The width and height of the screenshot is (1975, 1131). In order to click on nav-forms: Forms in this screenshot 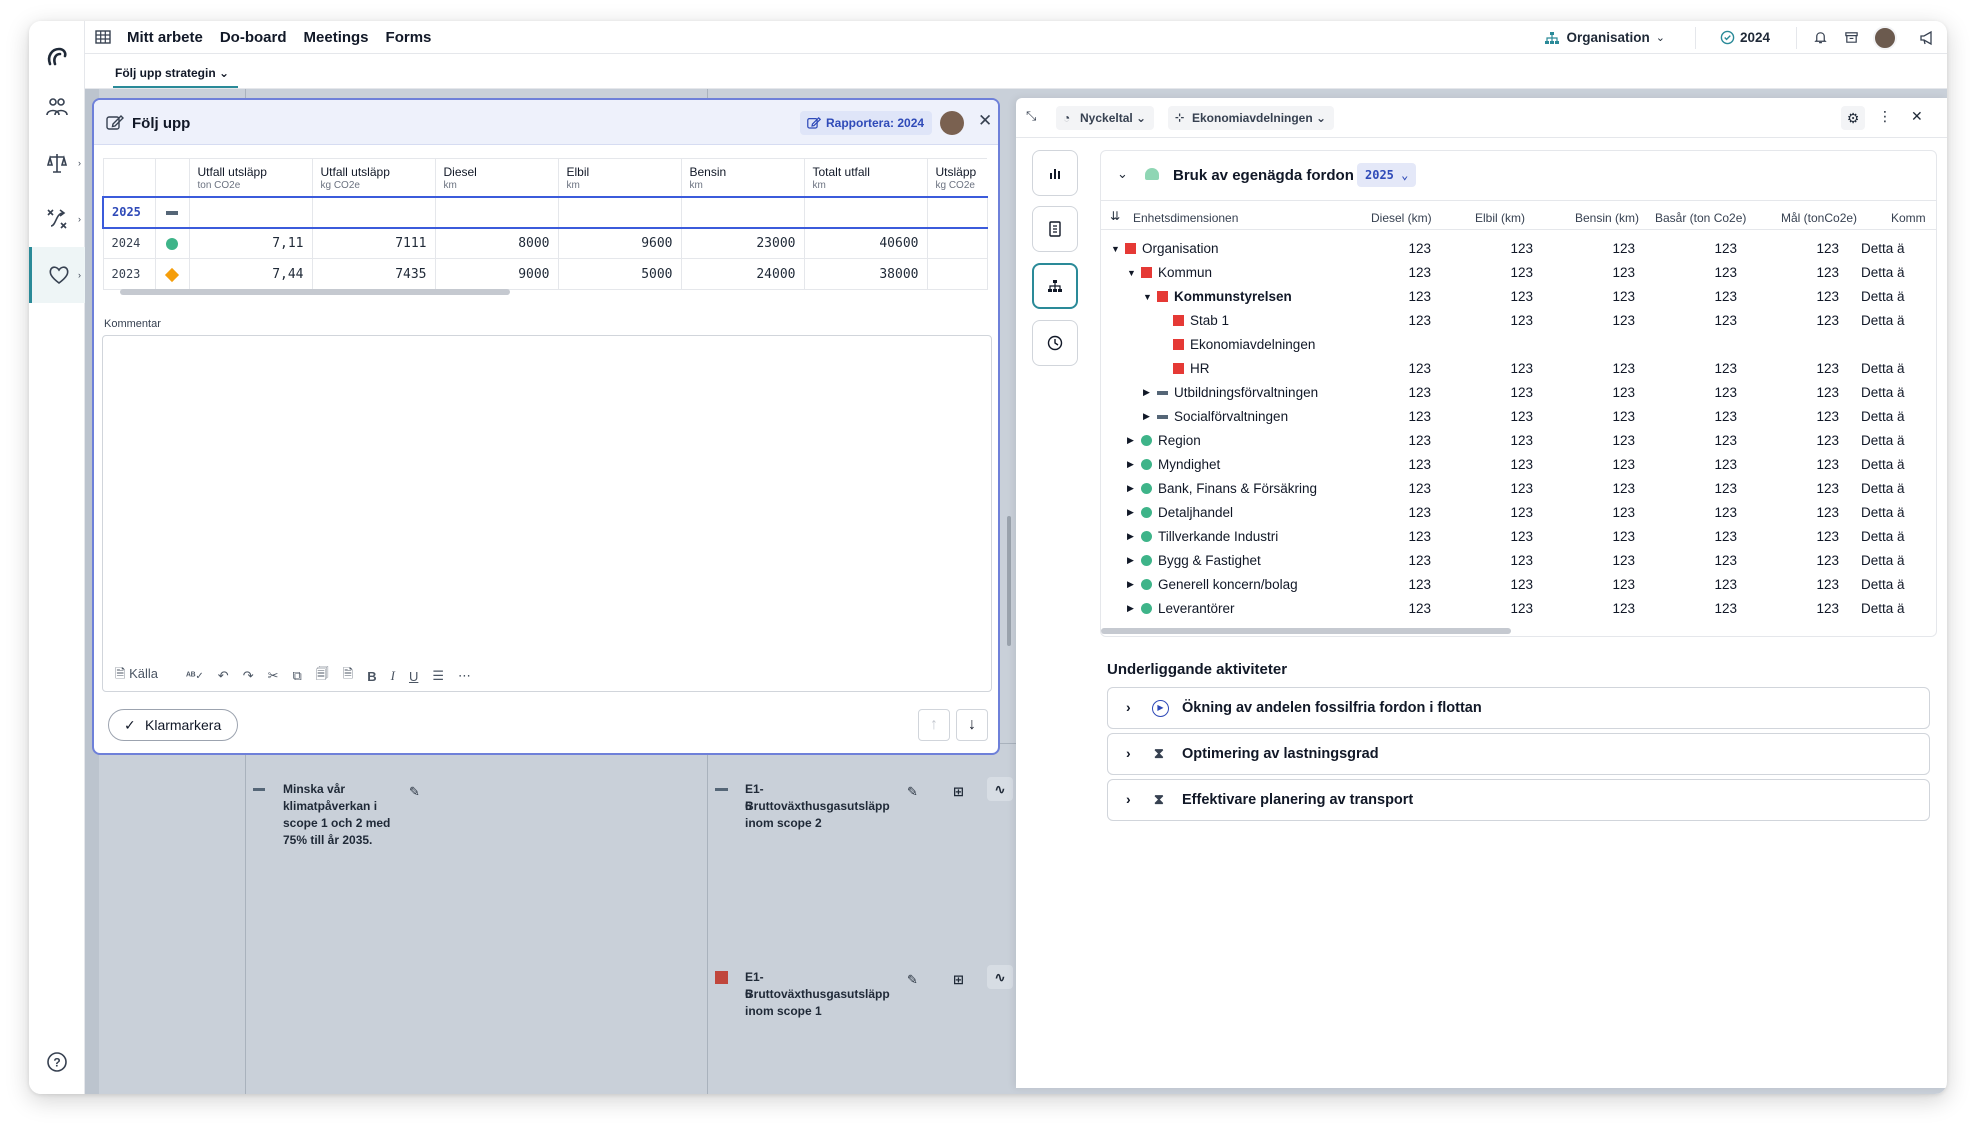, I will do `click(409, 37)`.